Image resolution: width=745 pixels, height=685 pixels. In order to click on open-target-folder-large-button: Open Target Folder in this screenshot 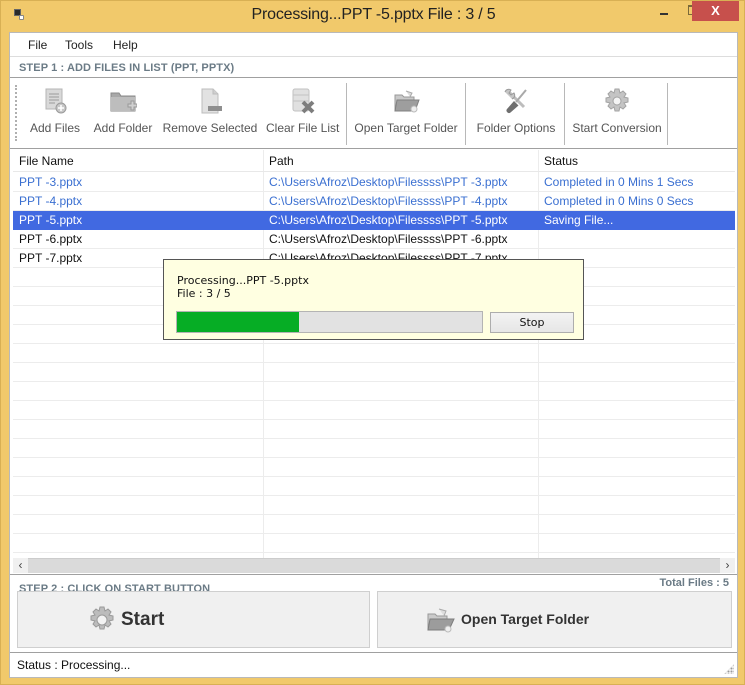, I will do `click(554, 619)`.